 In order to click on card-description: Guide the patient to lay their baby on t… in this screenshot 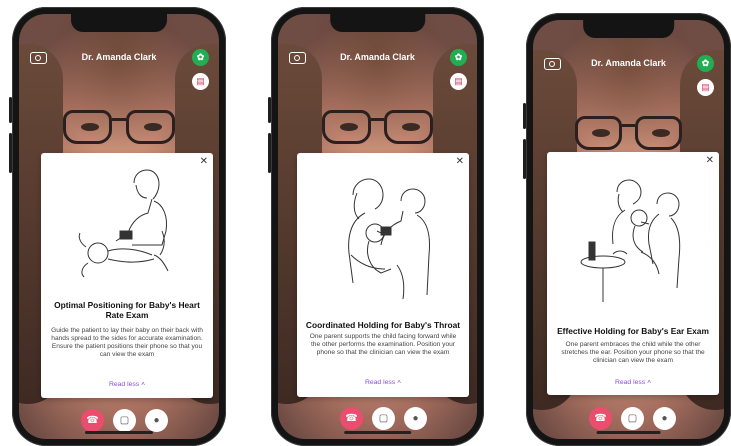, I will do `click(127, 342)`.